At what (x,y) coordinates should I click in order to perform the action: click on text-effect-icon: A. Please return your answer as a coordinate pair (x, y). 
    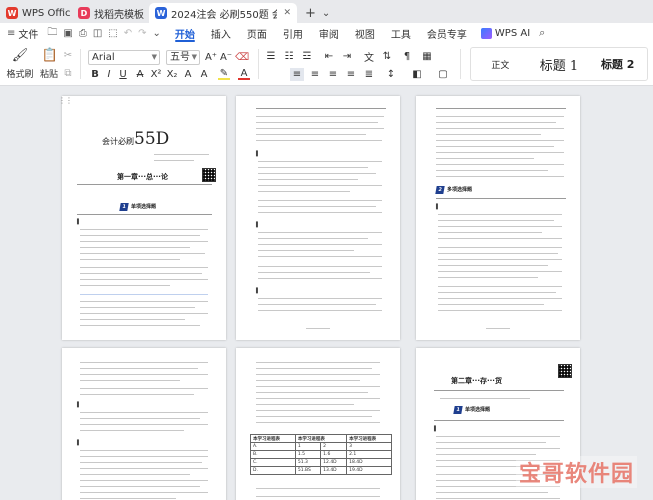
    Looking at the image, I should click on (188, 74).